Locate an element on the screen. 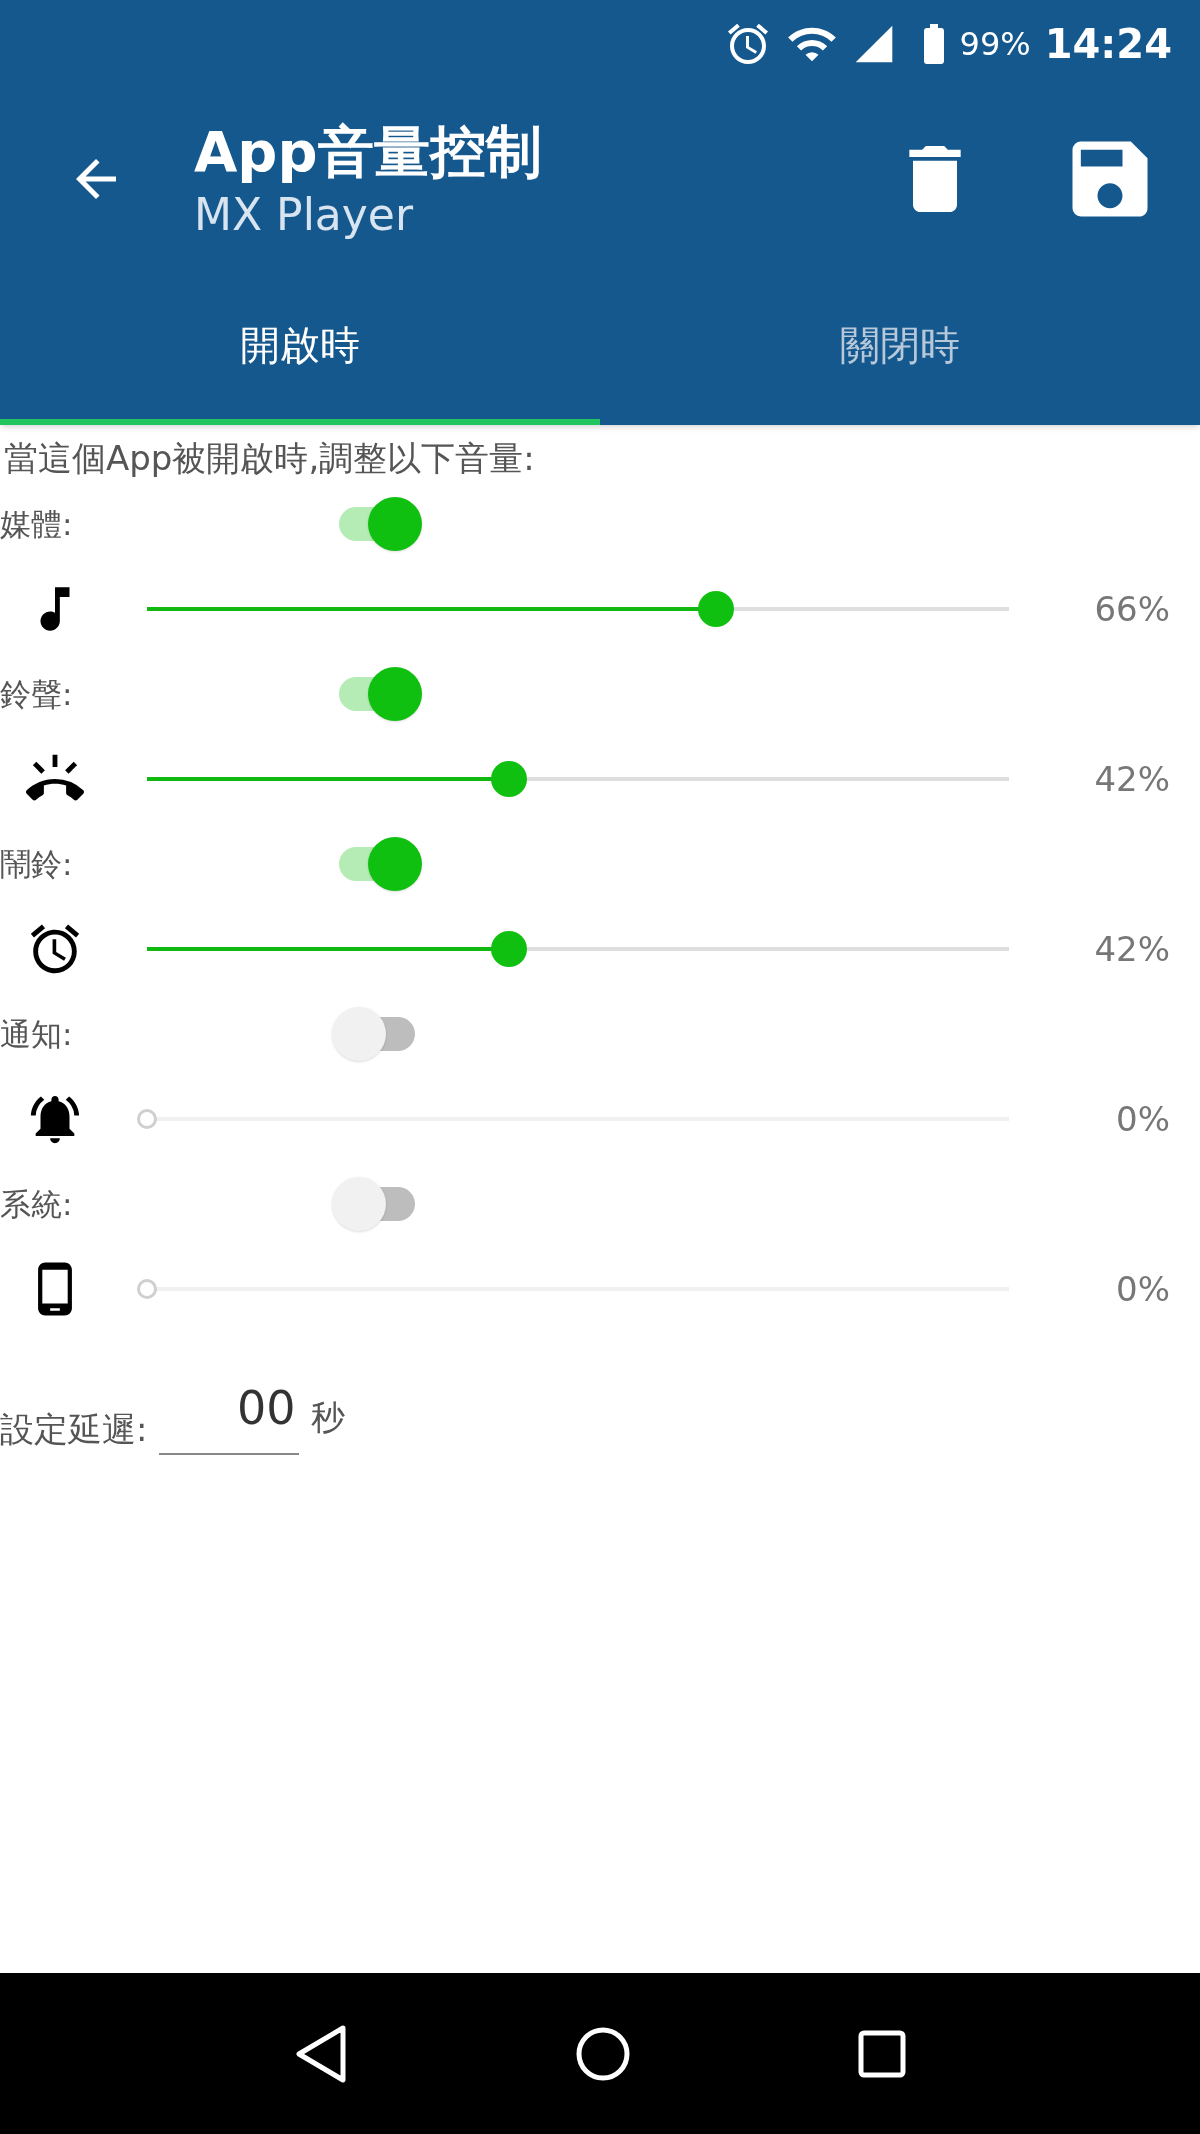 Image resolution: width=1200 pixels, height=2134 pixels. channel-label: 鈴聲: is located at coordinates (37, 694).